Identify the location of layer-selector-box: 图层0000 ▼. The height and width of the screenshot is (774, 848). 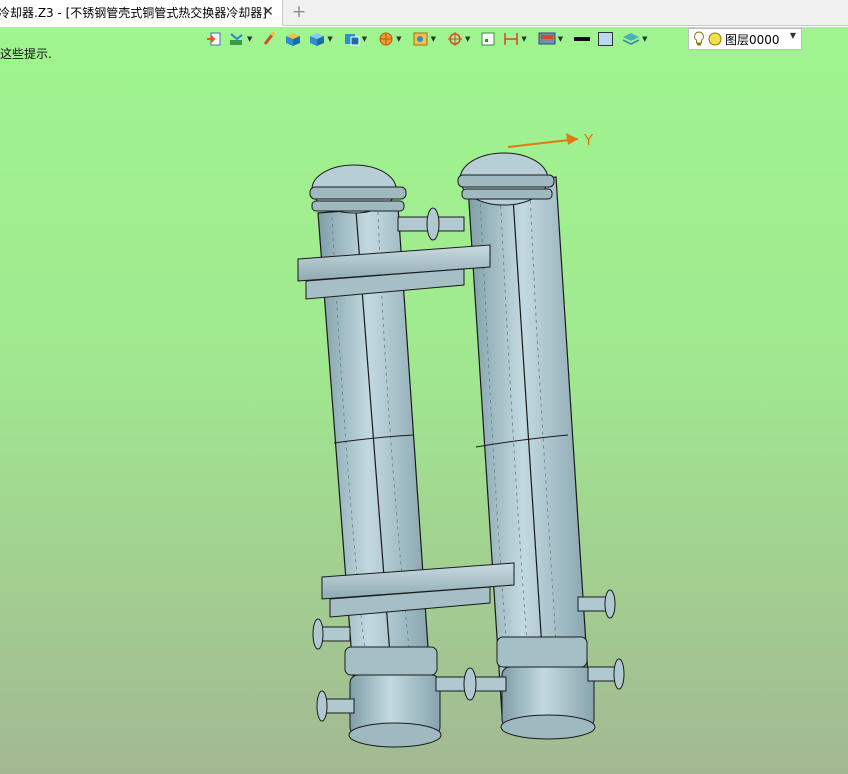
(745, 39).